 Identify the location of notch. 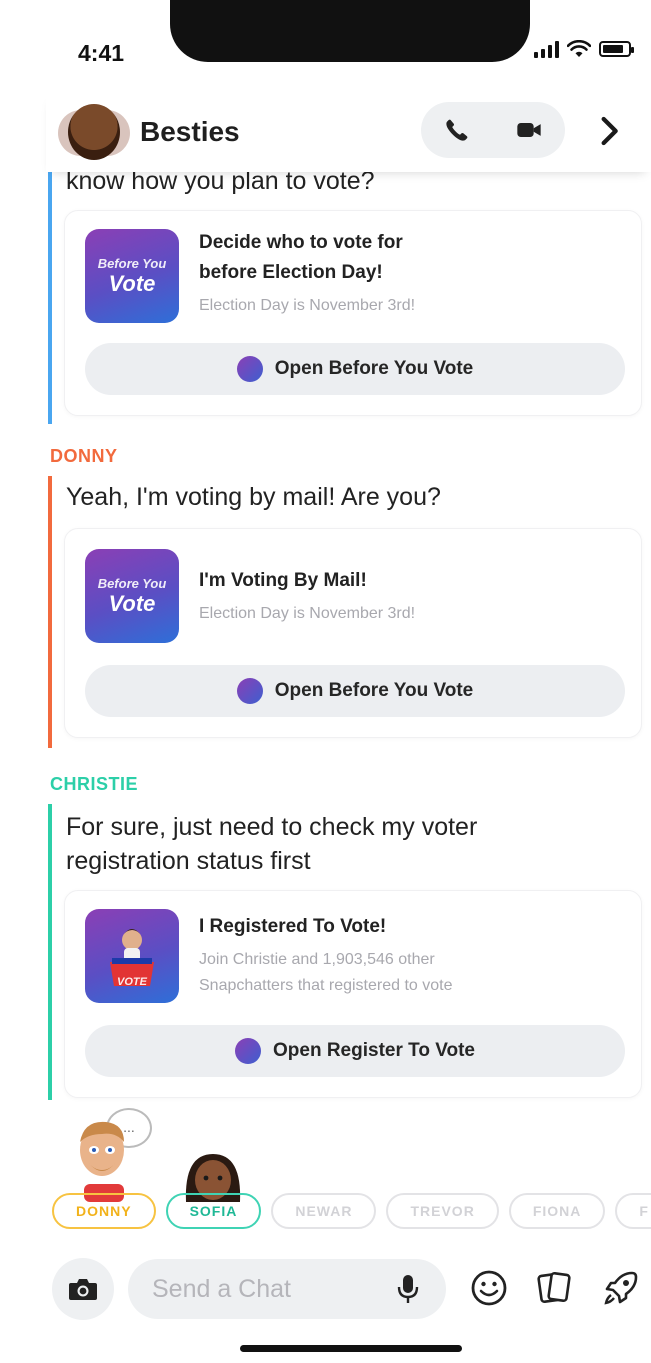
(350, 31).